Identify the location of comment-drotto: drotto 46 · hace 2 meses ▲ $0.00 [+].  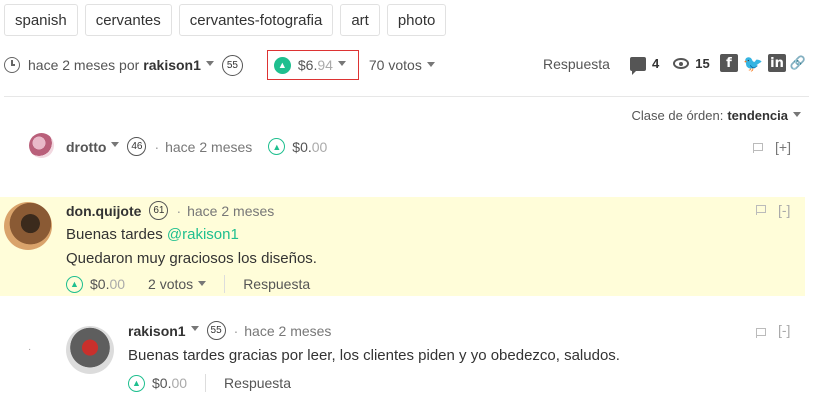
(406, 148).